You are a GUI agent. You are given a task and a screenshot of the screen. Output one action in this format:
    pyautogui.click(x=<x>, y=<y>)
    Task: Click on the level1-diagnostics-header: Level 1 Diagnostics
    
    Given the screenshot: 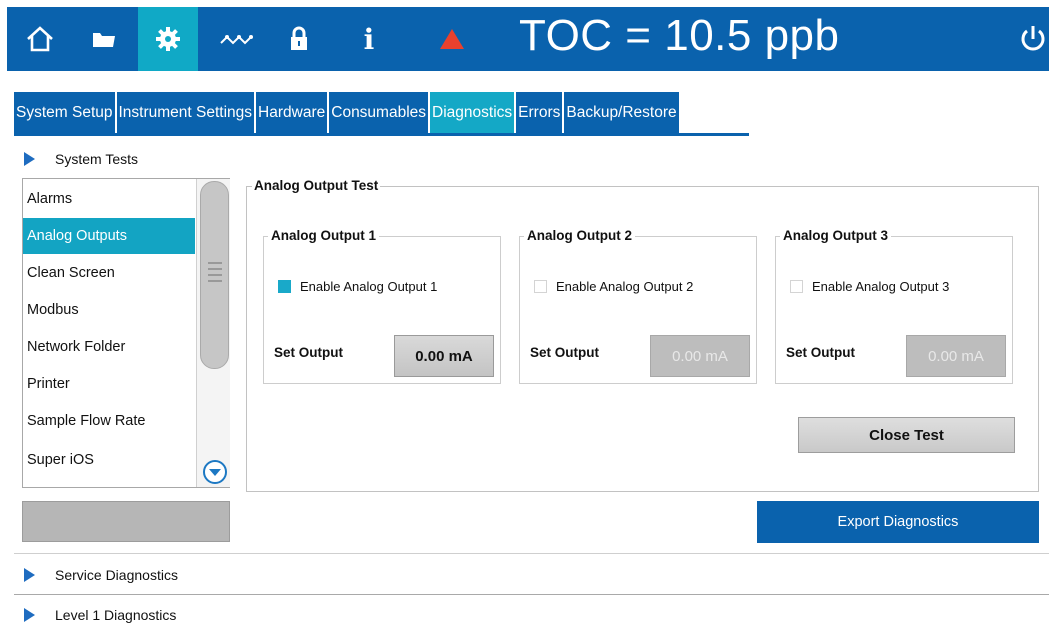 What is the action you would take?
    pyautogui.click(x=100, y=615)
    